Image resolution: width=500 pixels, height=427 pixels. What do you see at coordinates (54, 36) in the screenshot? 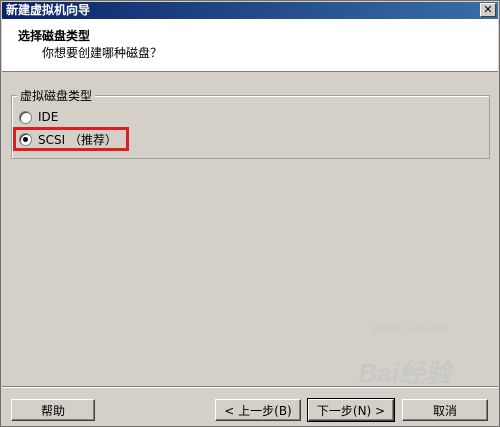
I see `page-title: 选择磁盘类型` at bounding box center [54, 36].